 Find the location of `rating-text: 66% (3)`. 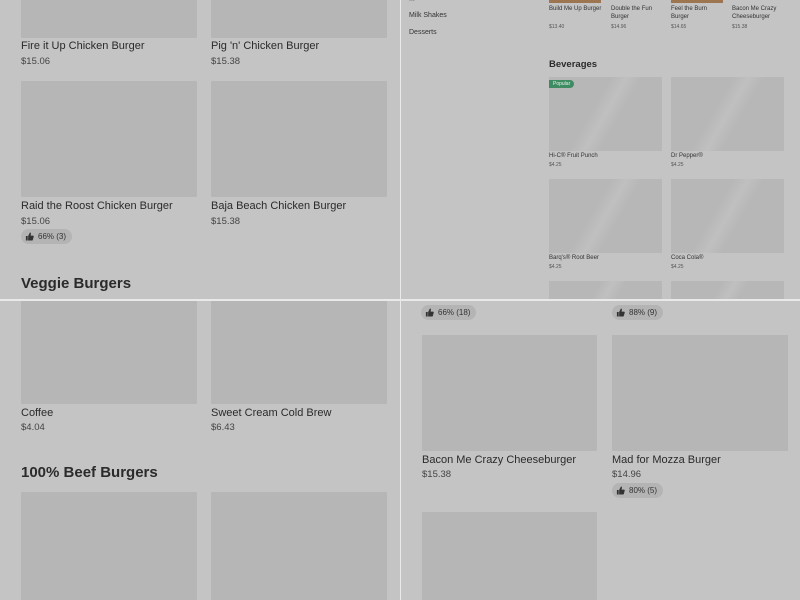

rating-text: 66% (3) is located at coordinates (52, 236).